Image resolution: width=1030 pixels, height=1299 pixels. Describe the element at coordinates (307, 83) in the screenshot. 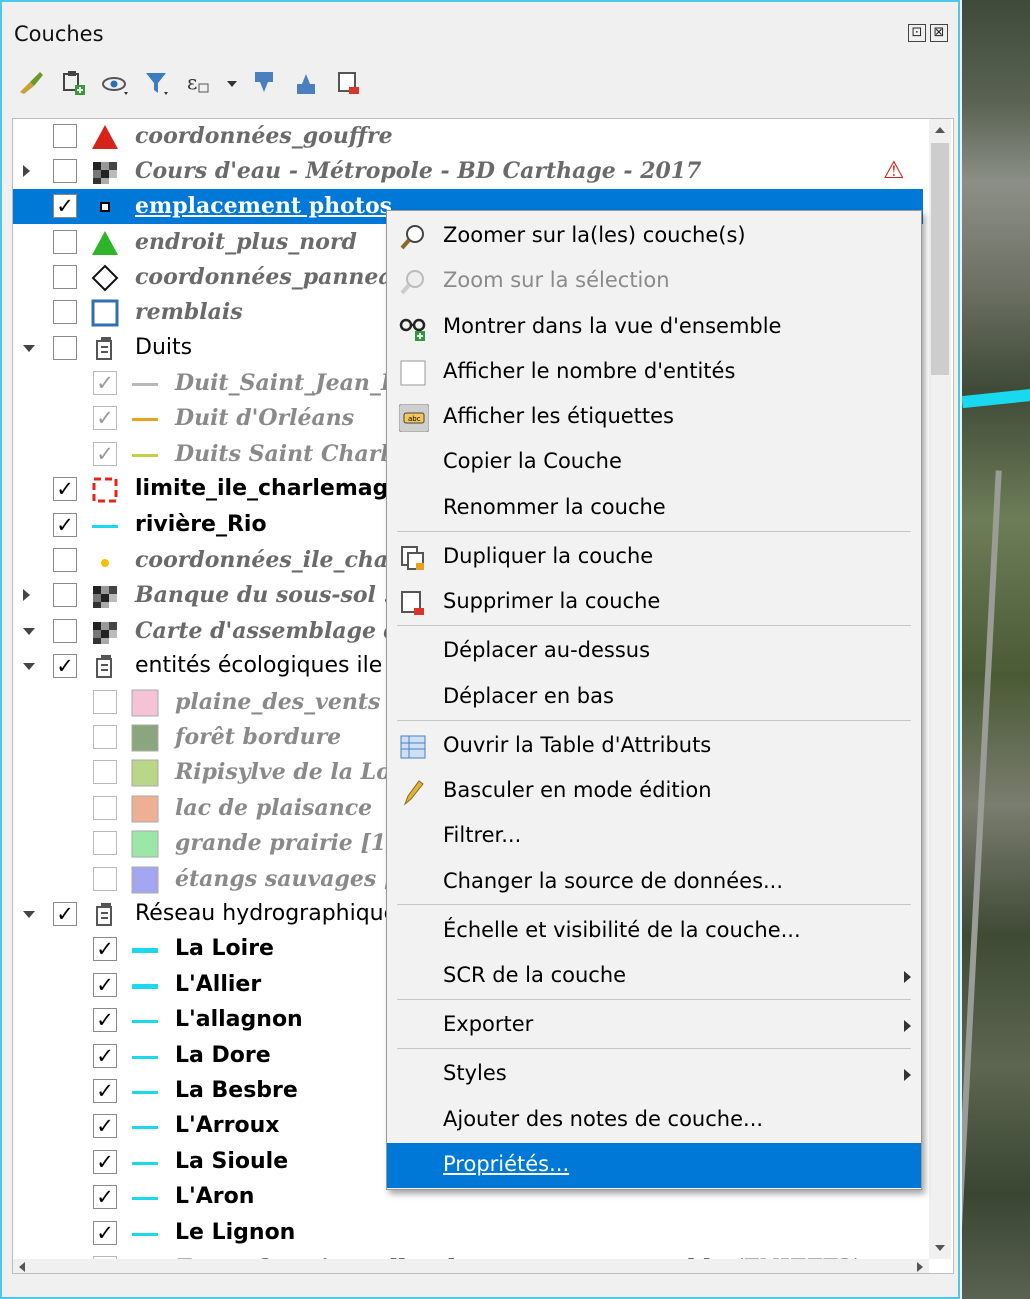

I see `collapse-all-icon` at that location.